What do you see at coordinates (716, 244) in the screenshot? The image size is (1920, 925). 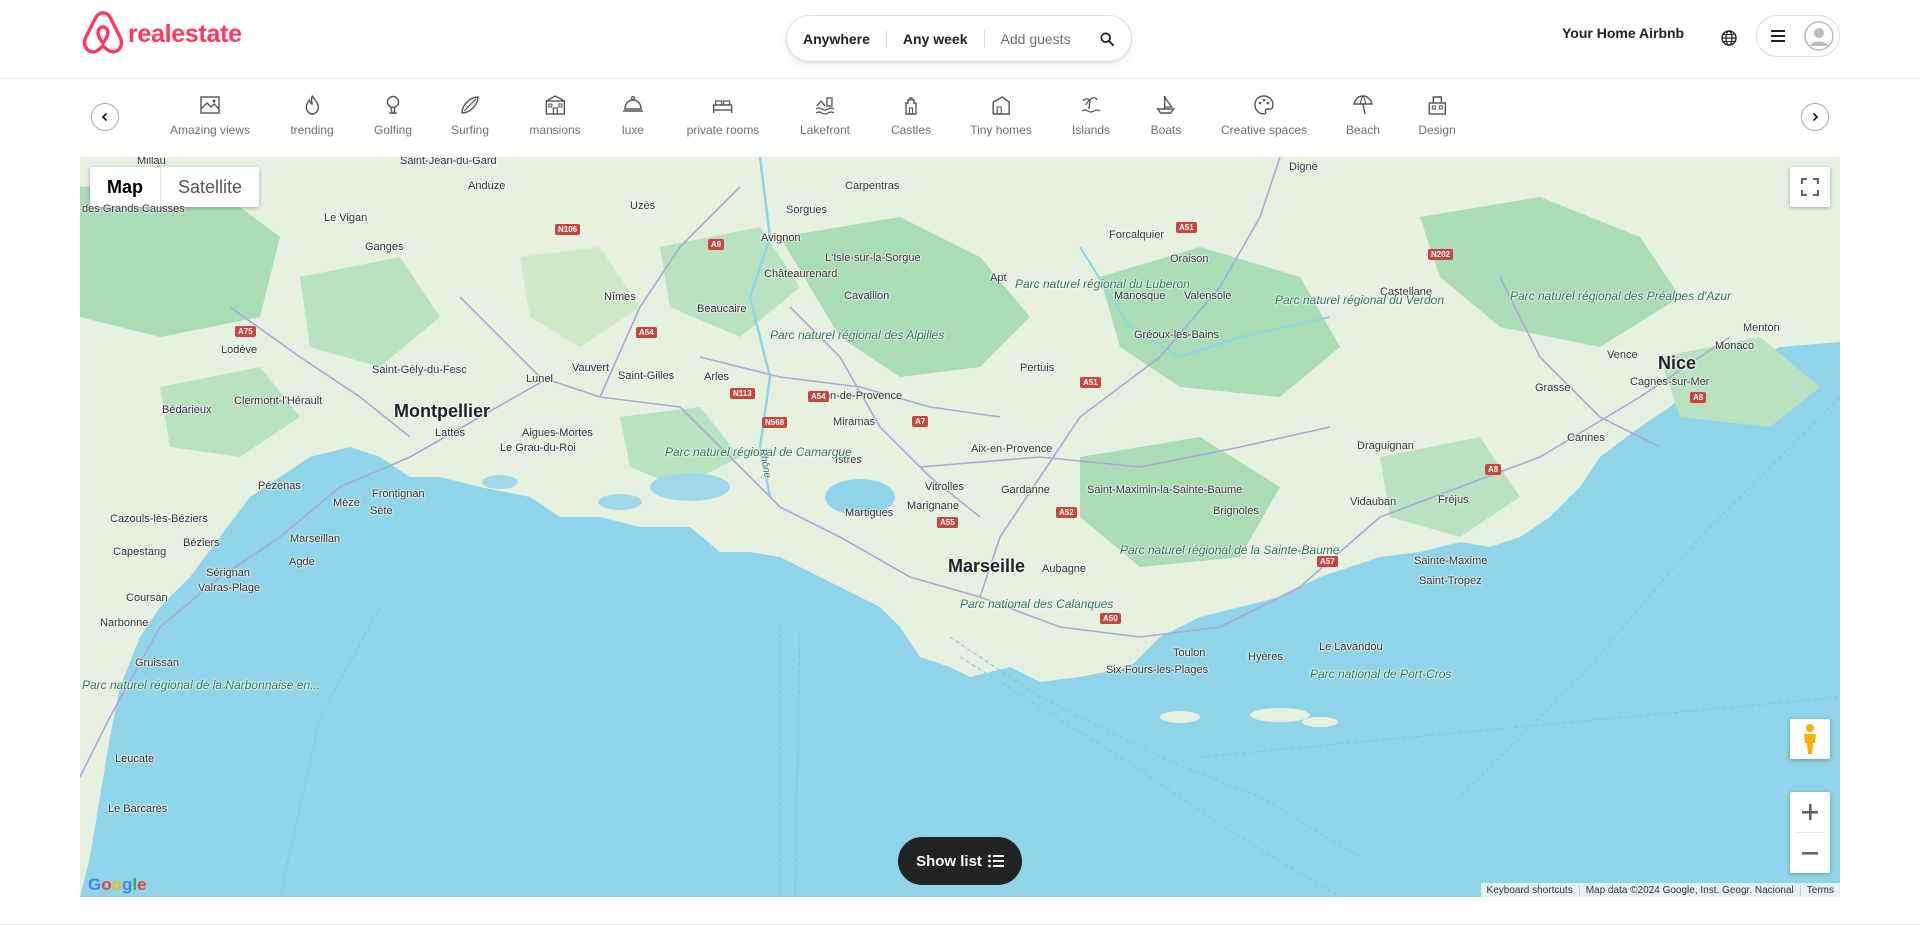 I see `road-shield: A9` at bounding box center [716, 244].